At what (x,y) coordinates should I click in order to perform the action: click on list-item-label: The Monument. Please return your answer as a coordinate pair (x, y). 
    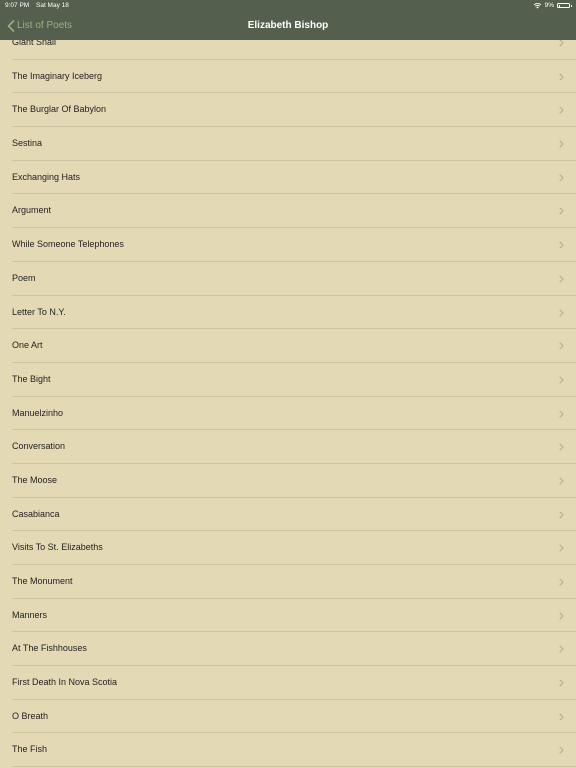
    Looking at the image, I should click on (42, 581).